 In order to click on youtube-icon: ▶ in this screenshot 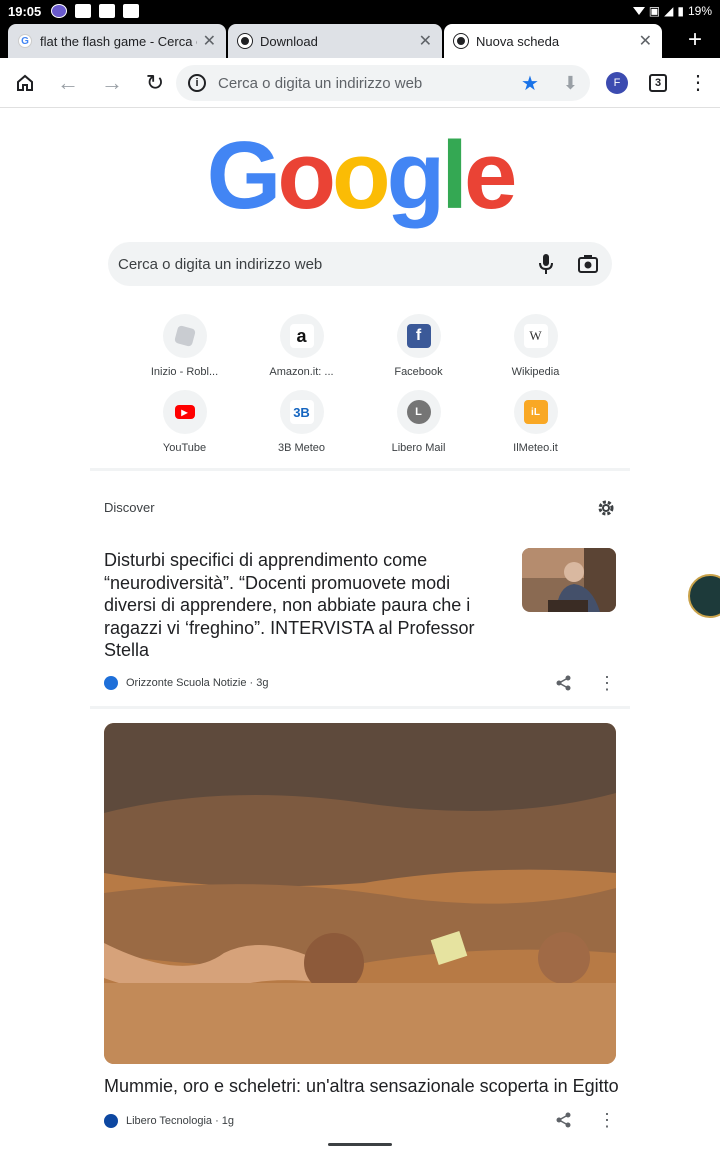, I will do `click(184, 412)`.